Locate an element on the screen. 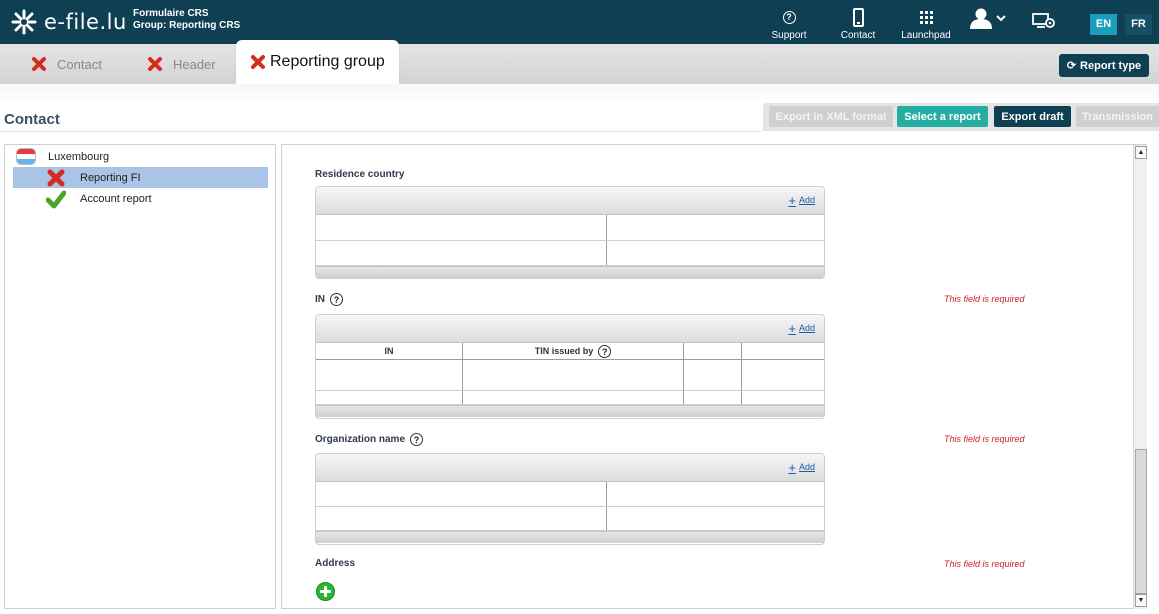 This screenshot has width=1159, height=614. user-menu is located at coordinates (987, 20).